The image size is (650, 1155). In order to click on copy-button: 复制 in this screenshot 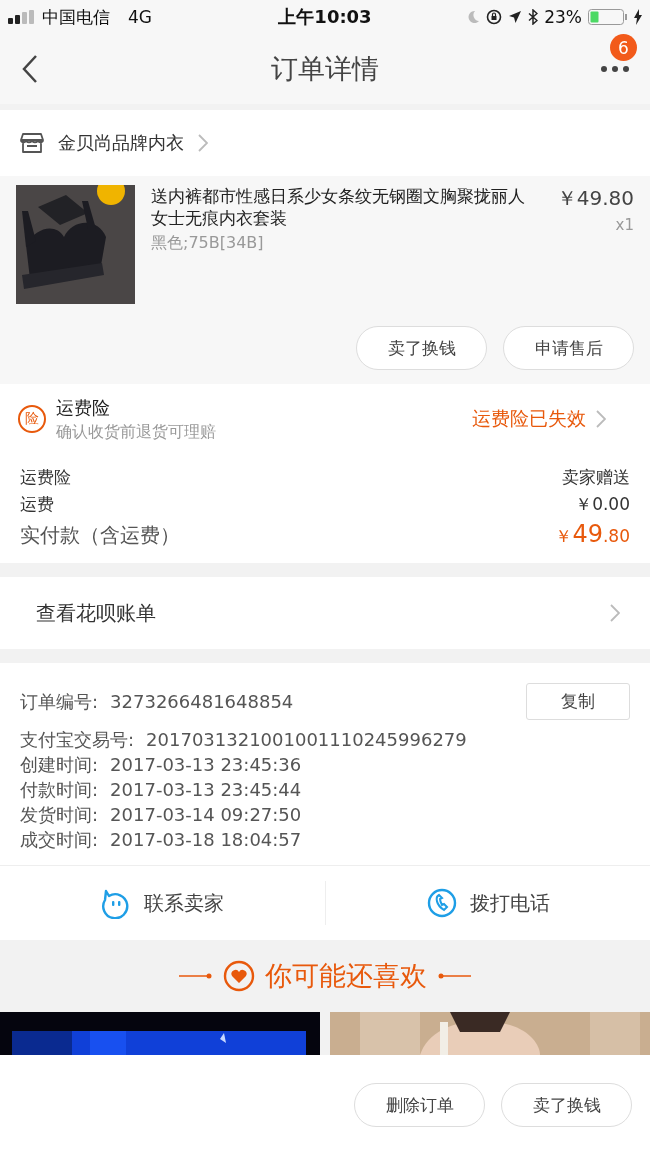, I will do `click(578, 701)`.